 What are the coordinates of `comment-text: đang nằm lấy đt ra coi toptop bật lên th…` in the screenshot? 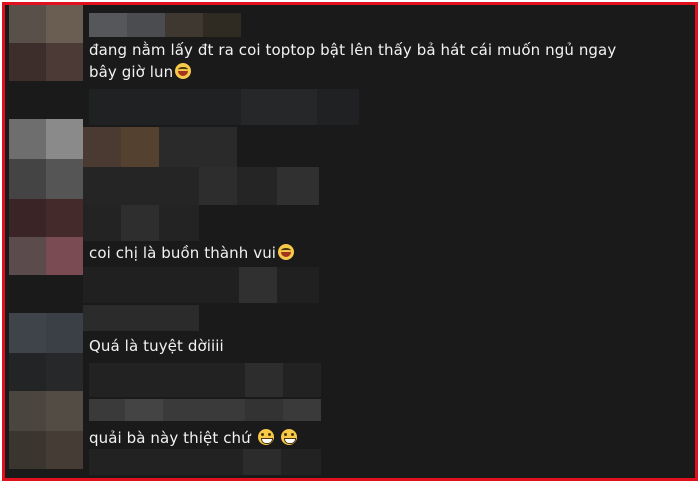 It's located at (353, 61).